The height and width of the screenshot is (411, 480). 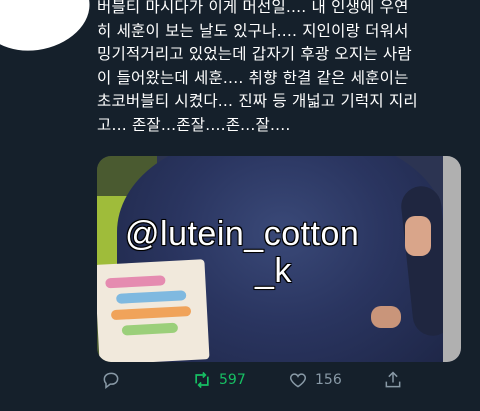 I want to click on avatar, so click(x=48, y=29).